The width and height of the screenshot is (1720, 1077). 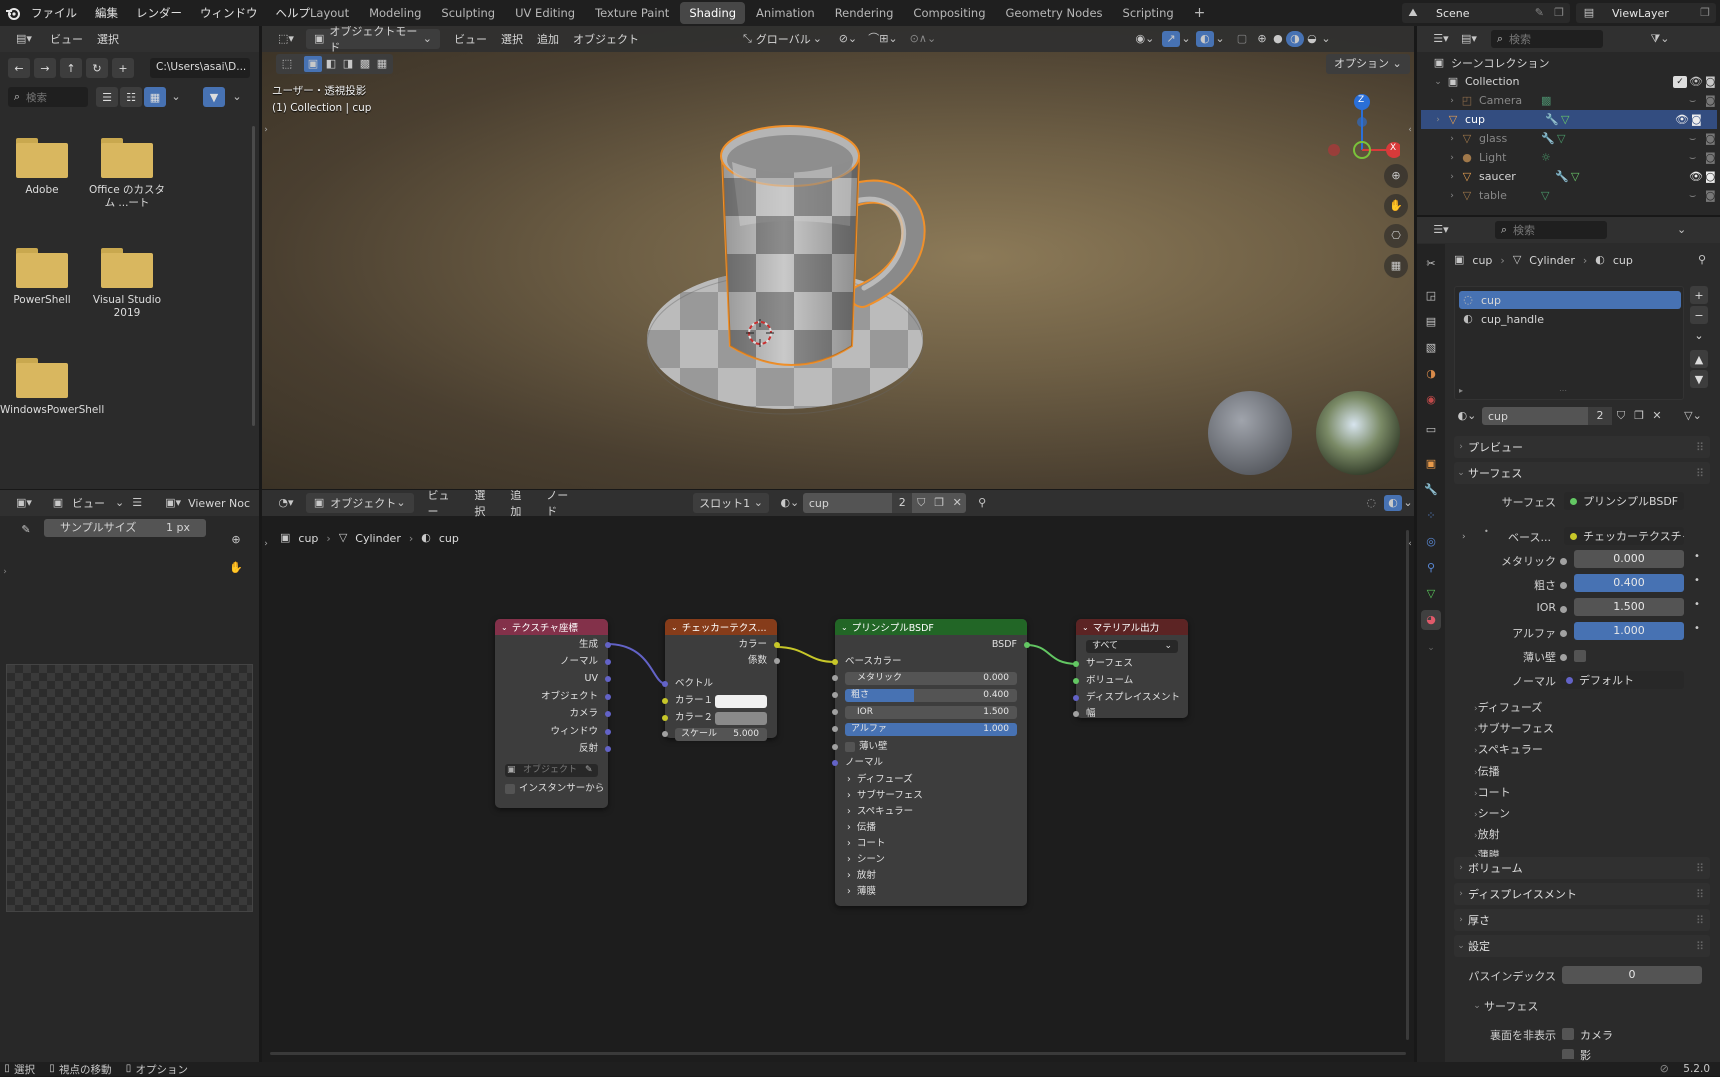 What do you see at coordinates (861, 892) in the screenshot?
I see `panel-thin-film: › 薄膜` at bounding box center [861, 892].